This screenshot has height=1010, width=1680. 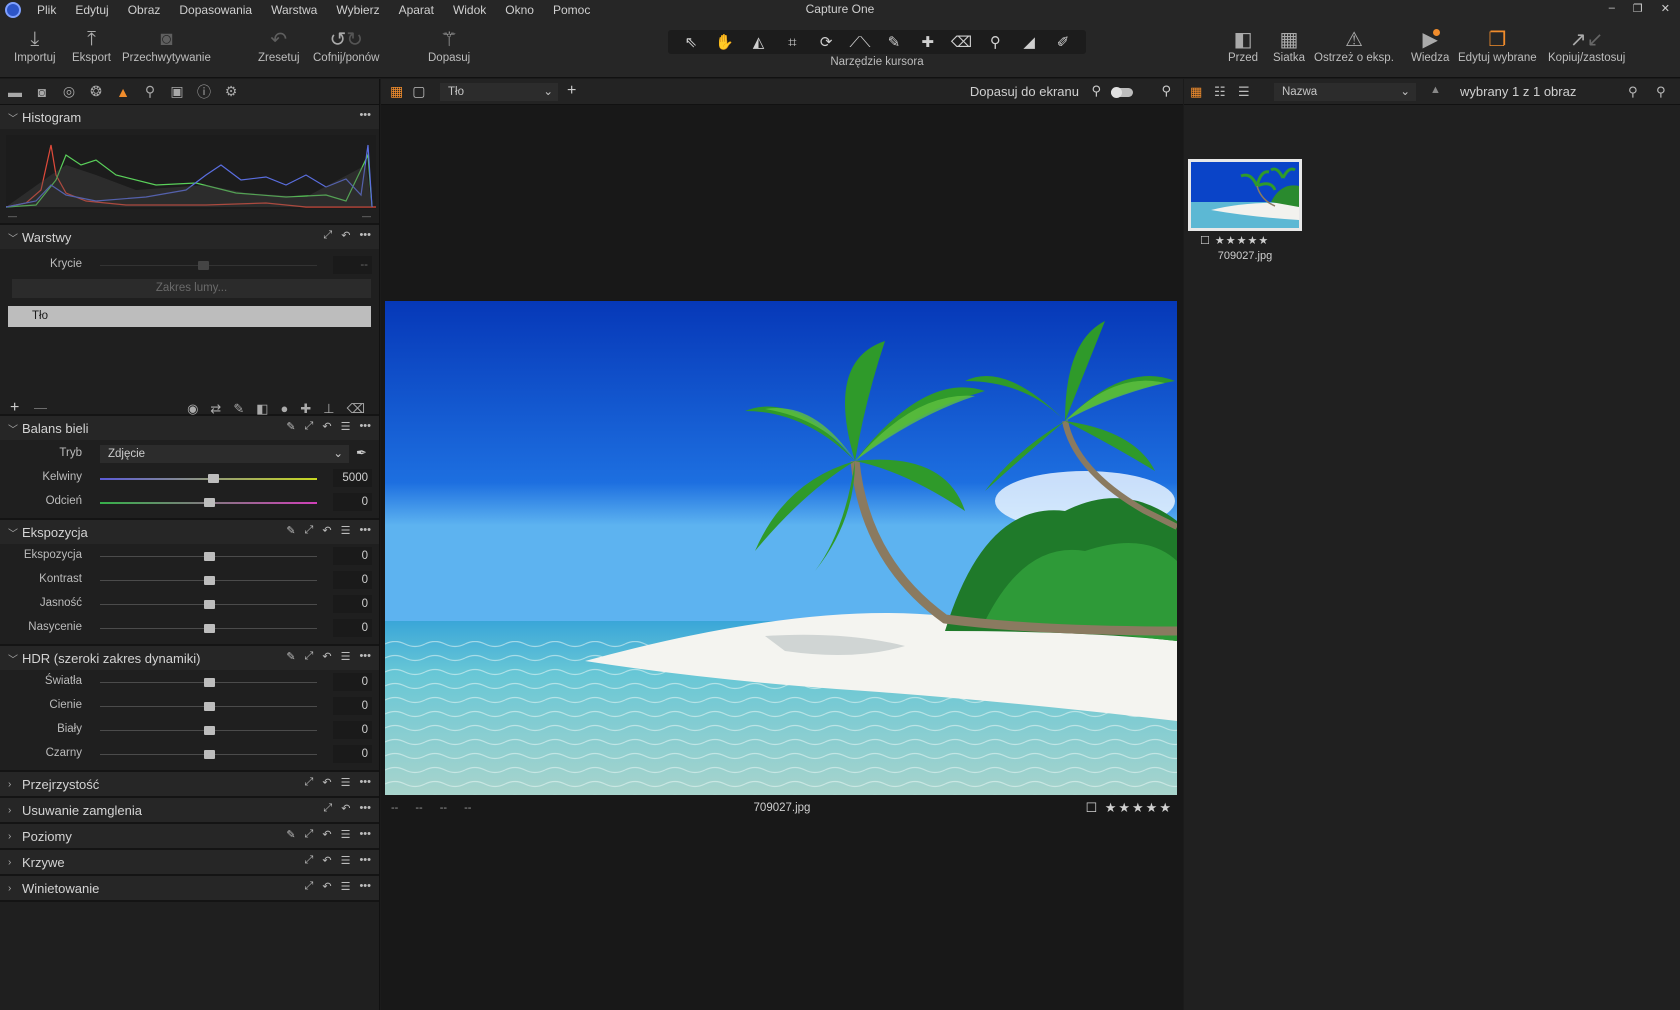 What do you see at coordinates (1586, 45) in the screenshot?
I see `copy-apply-button: ↗ ↙ Kopiuj/zastosuj` at bounding box center [1586, 45].